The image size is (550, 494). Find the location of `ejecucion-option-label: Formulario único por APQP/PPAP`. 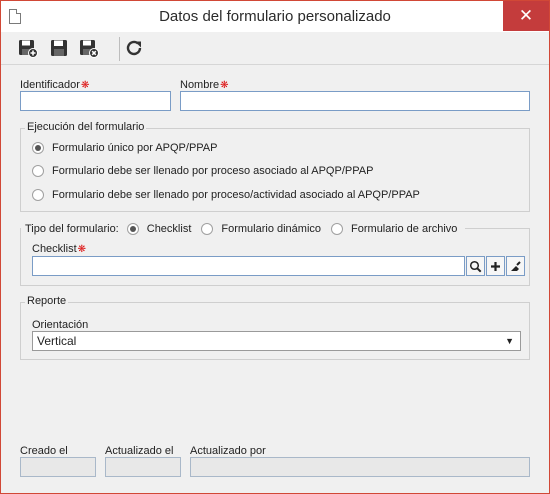

ejecucion-option-label: Formulario único por APQP/PPAP is located at coordinates (135, 148).